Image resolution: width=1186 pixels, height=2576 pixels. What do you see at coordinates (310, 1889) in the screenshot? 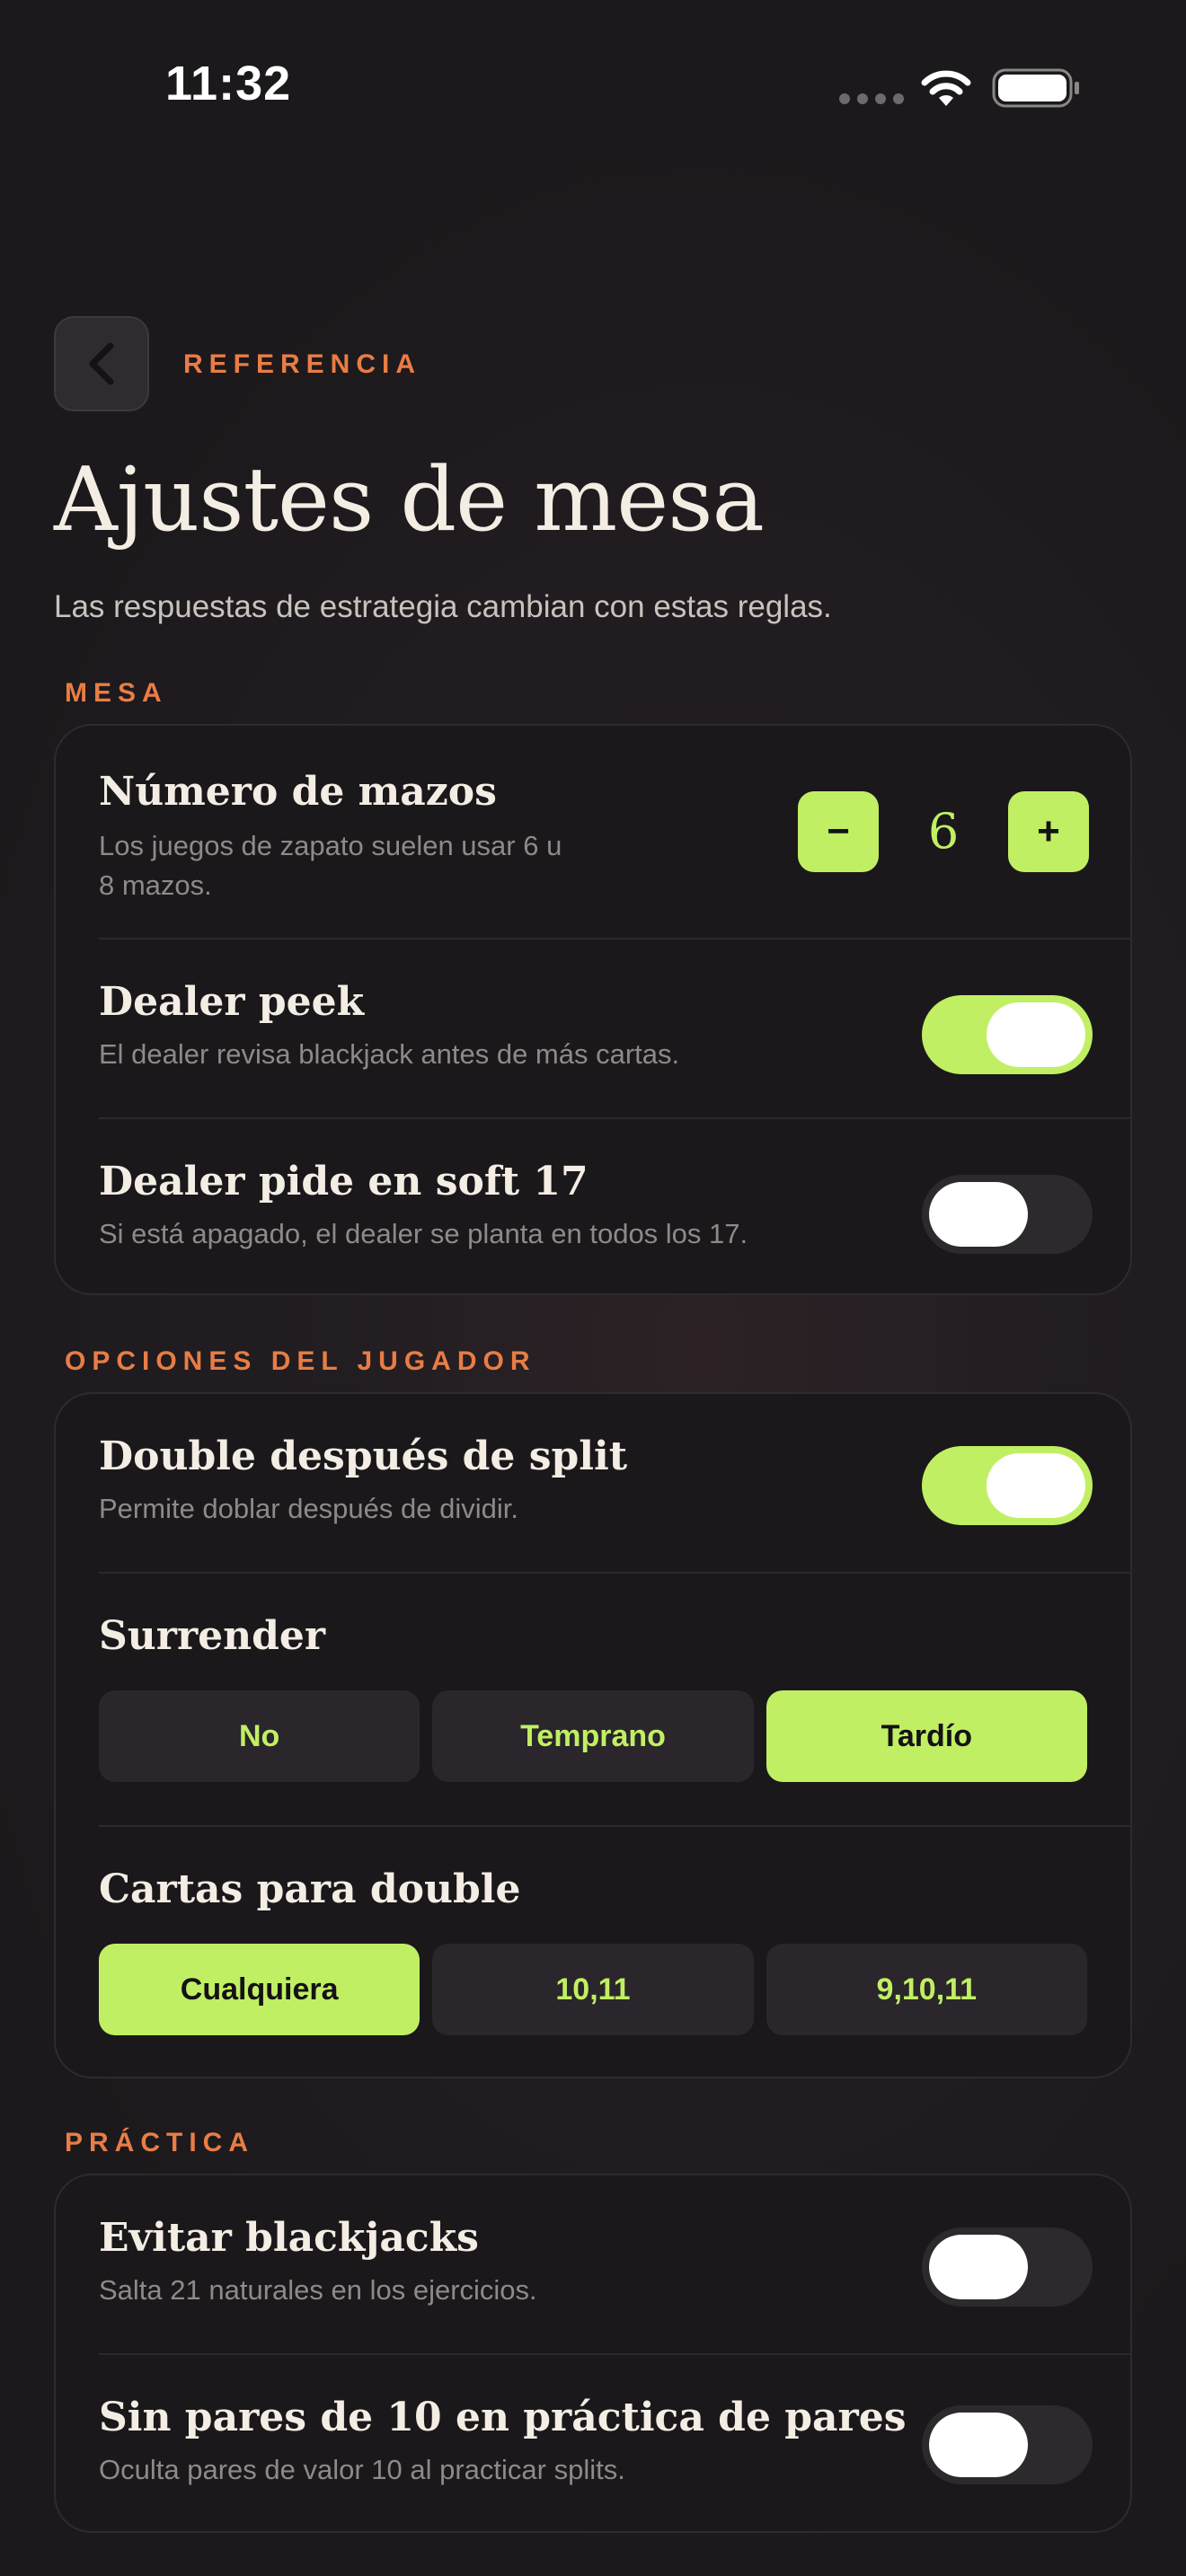
I see `row-title: Cartas para double` at bounding box center [310, 1889].